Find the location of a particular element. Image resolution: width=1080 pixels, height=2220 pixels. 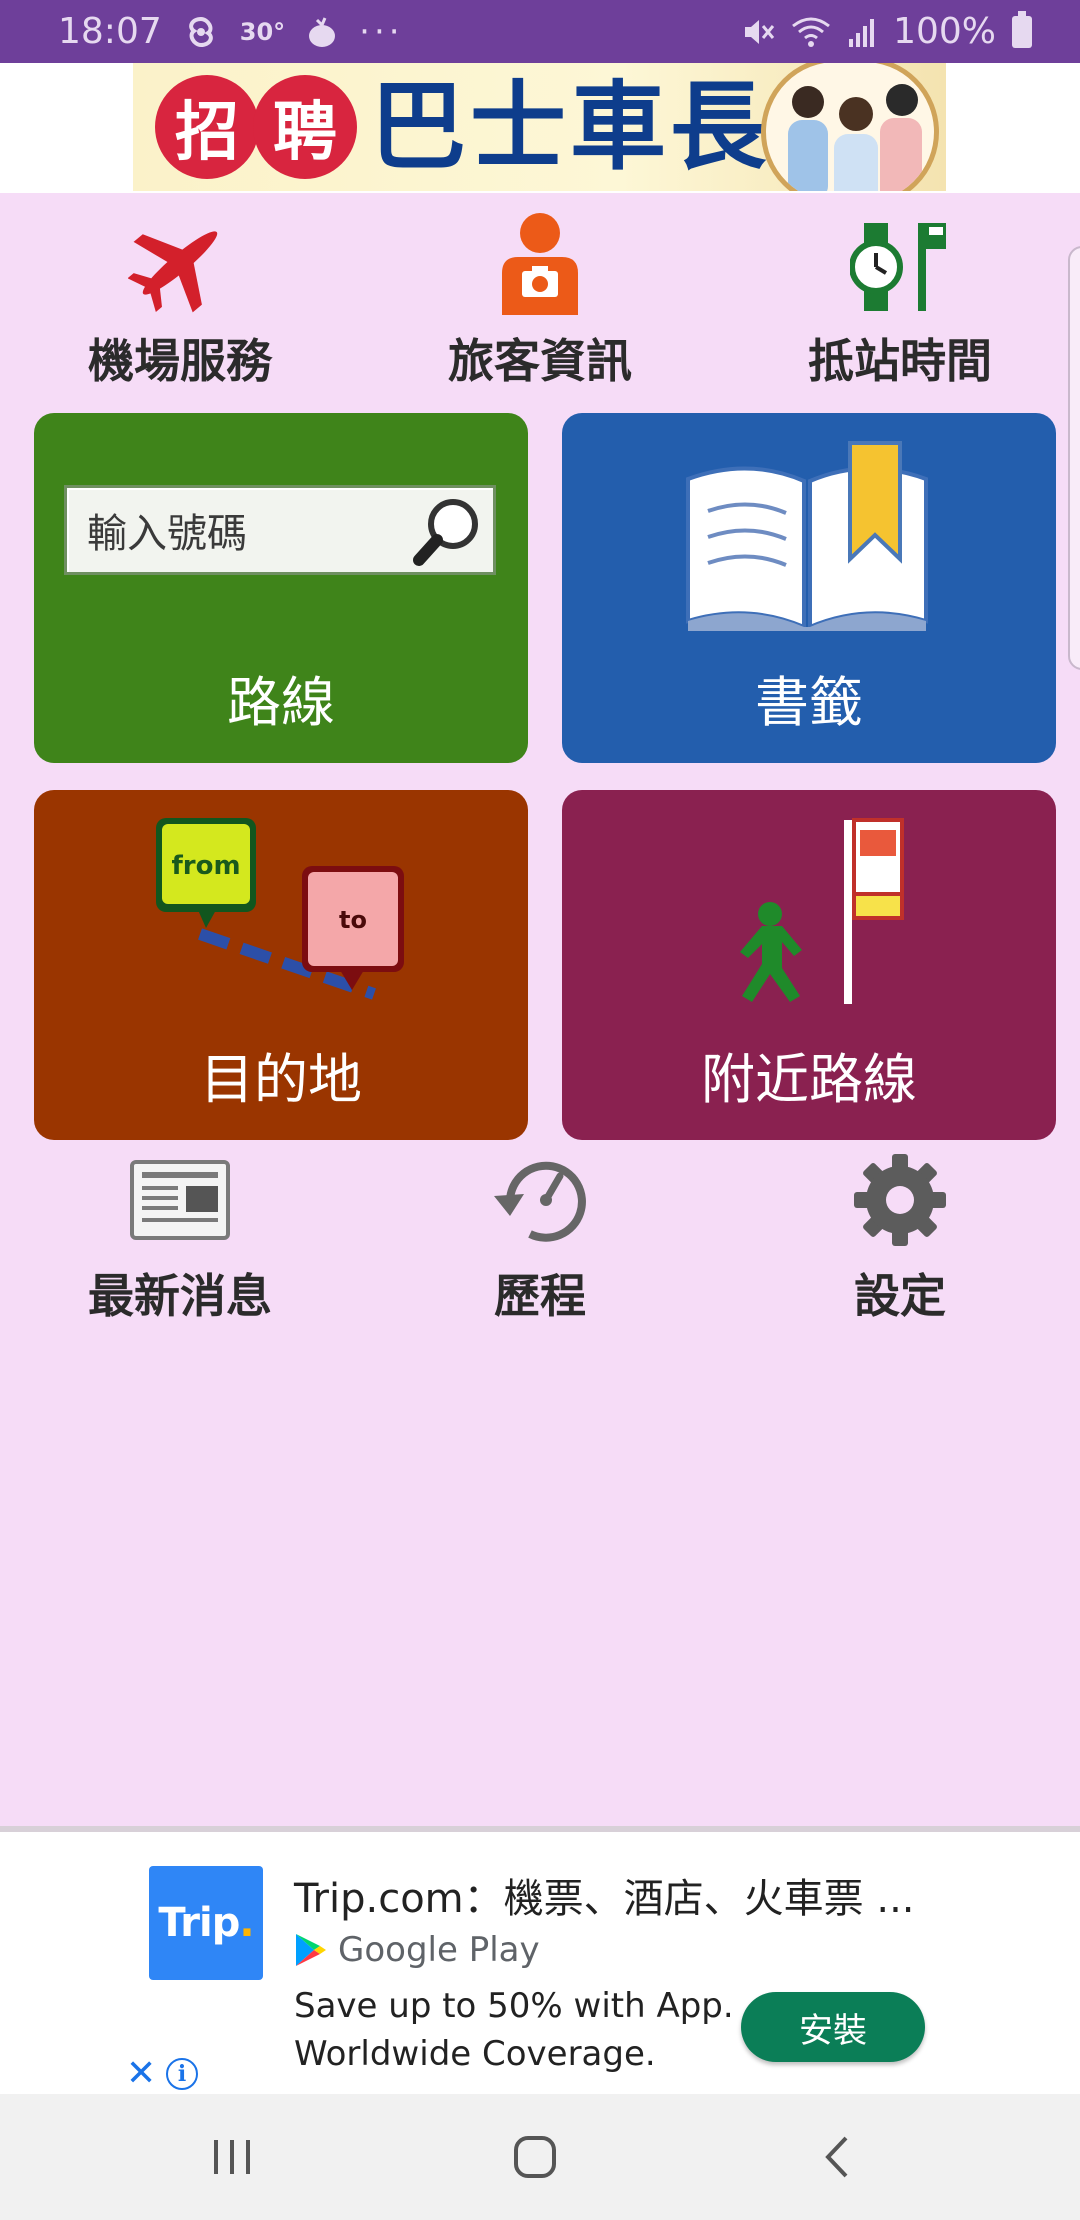

recruit-banner: 招 聘 巴士車長 is located at coordinates (539, 127).